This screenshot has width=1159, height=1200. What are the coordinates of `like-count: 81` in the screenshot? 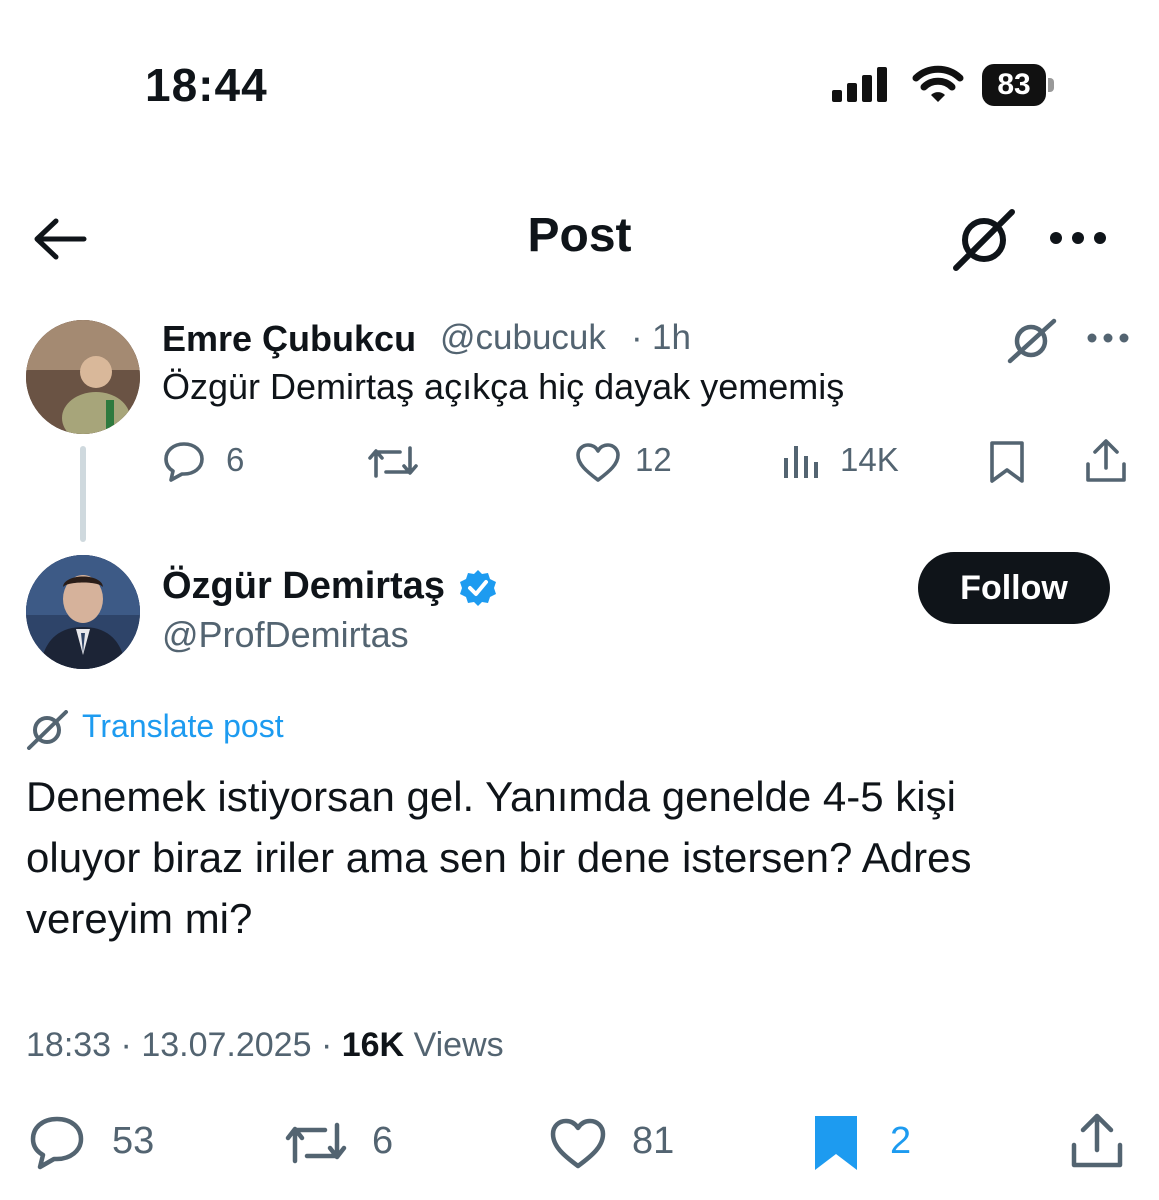 It's located at (653, 1141).